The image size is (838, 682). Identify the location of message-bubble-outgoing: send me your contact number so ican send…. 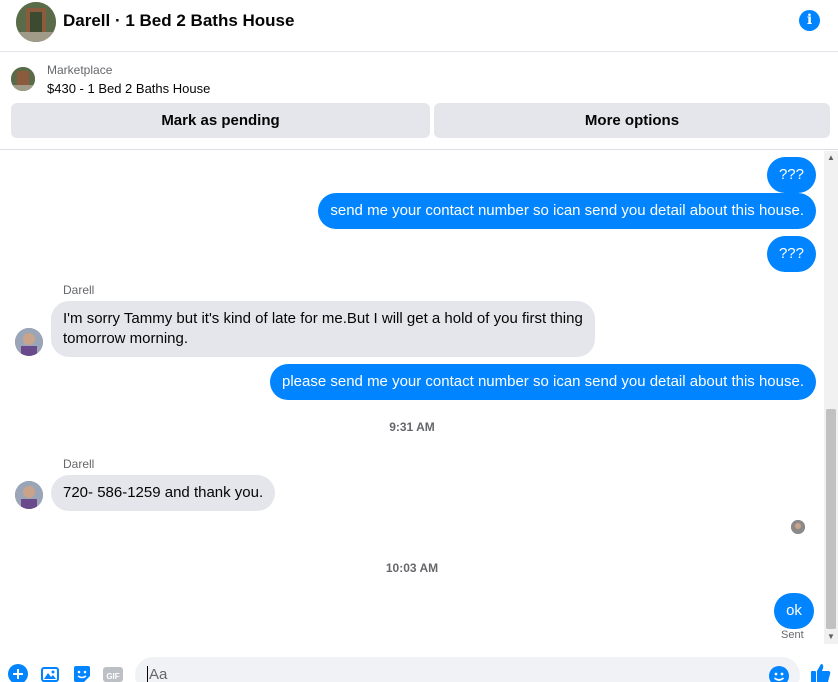
(567, 211).